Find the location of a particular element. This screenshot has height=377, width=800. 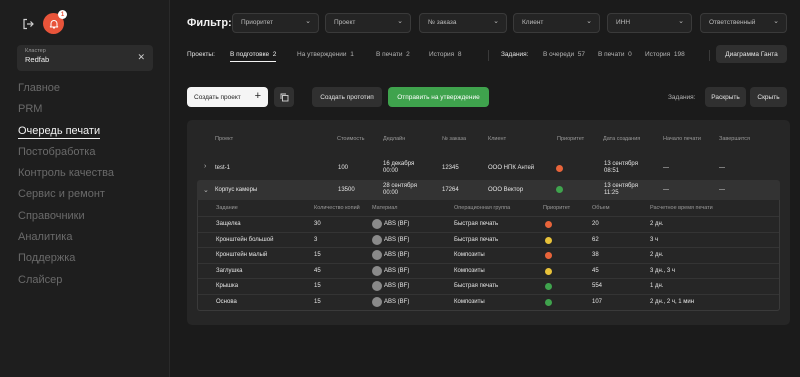

cell-deadline: 28 сентября is located at coordinates (400, 186).